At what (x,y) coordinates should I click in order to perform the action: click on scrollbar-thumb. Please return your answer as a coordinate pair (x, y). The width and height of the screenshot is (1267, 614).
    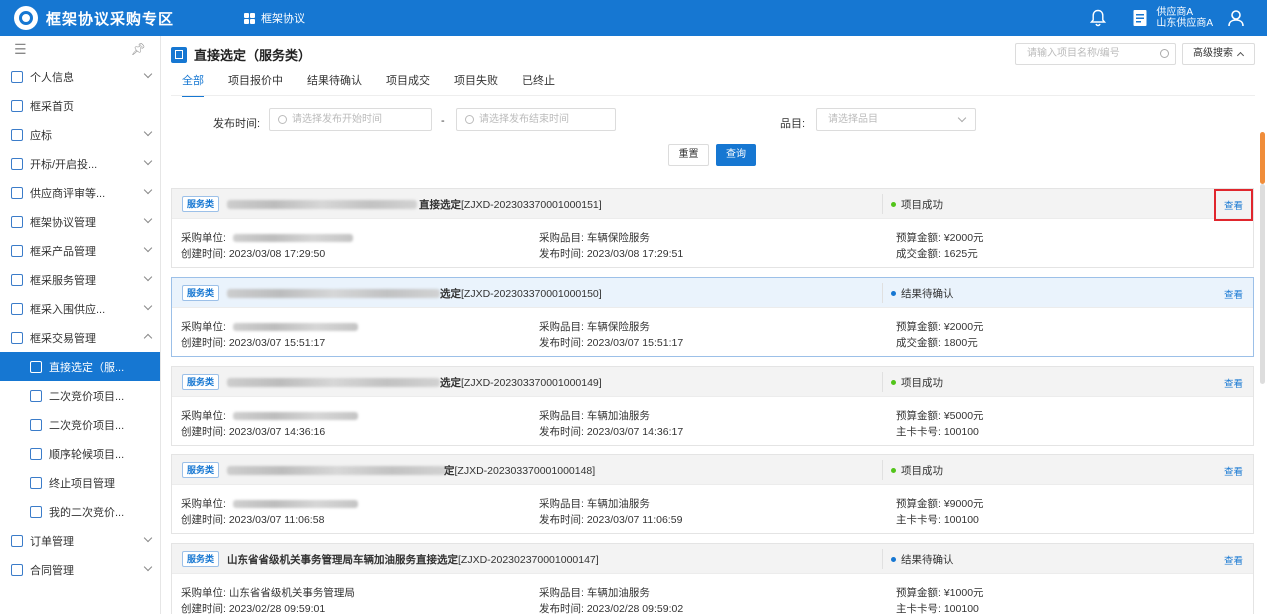
    Looking at the image, I should click on (1262, 158).